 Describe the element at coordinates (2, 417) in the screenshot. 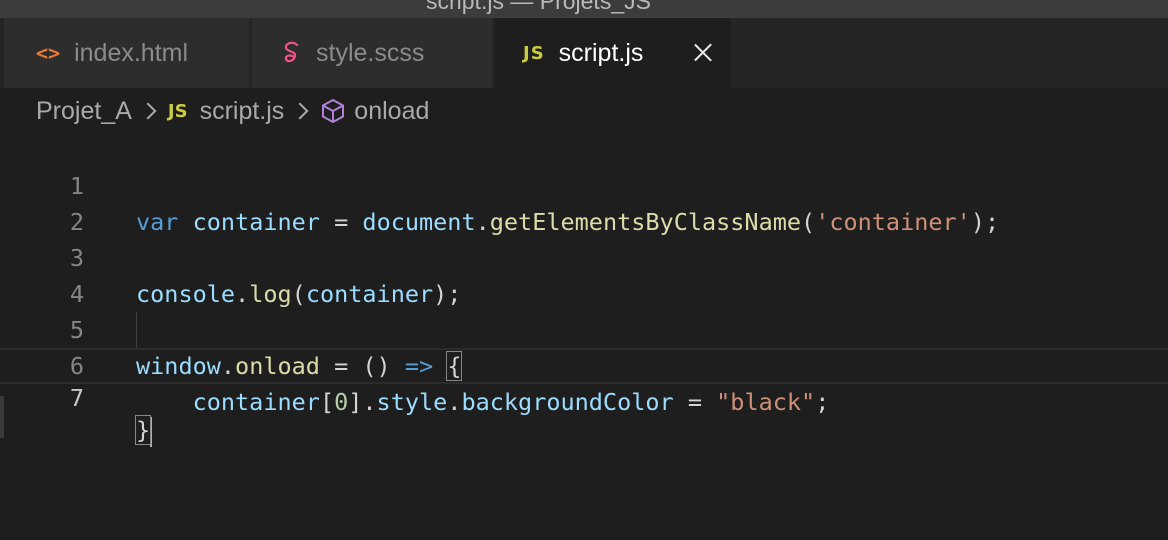

I see `scrollbar-marker` at that location.